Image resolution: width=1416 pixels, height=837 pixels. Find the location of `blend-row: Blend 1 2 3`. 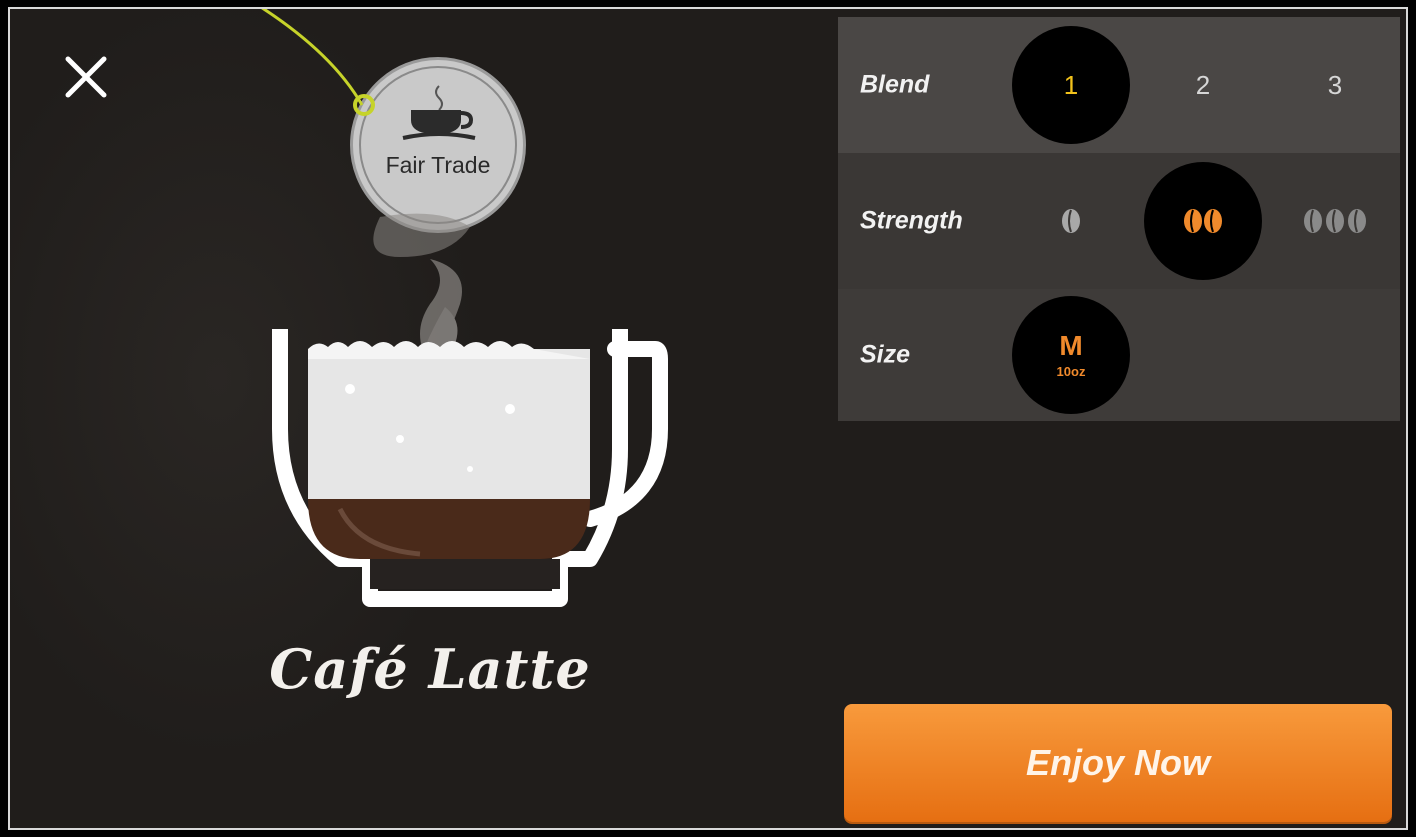

blend-row: Blend 1 2 3 is located at coordinates (1119, 85).